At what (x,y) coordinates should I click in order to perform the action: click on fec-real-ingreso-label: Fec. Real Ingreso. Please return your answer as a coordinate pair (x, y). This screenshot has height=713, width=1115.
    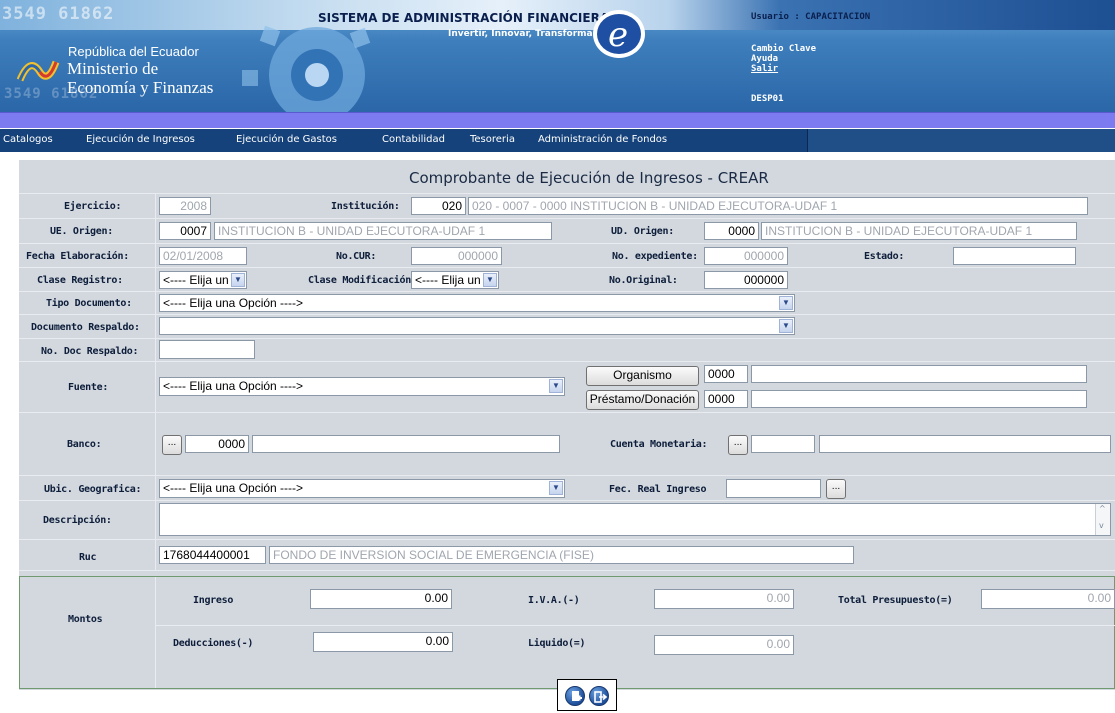
    Looking at the image, I should click on (658, 489).